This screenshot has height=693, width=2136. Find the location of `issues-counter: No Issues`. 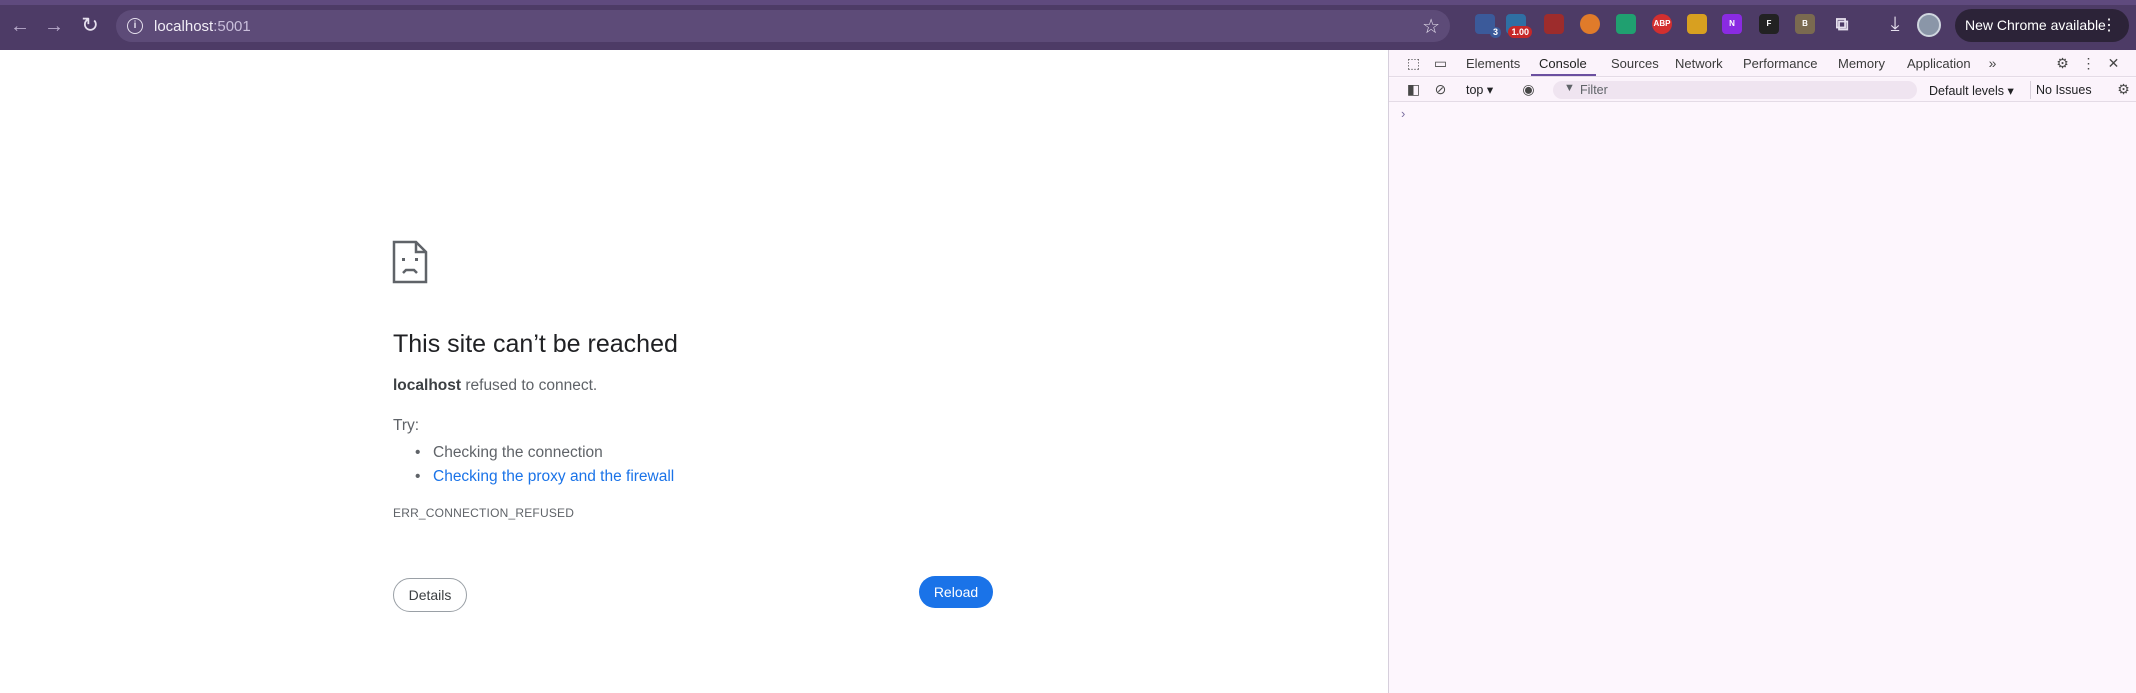

issues-counter: No Issues is located at coordinates (2064, 90).